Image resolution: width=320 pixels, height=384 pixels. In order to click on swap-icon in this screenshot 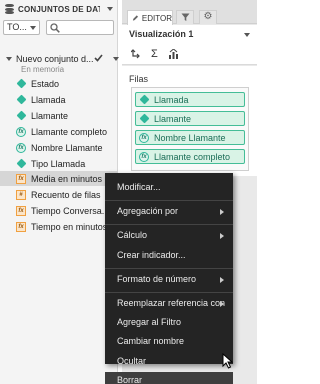, I will do `click(136, 53)`.